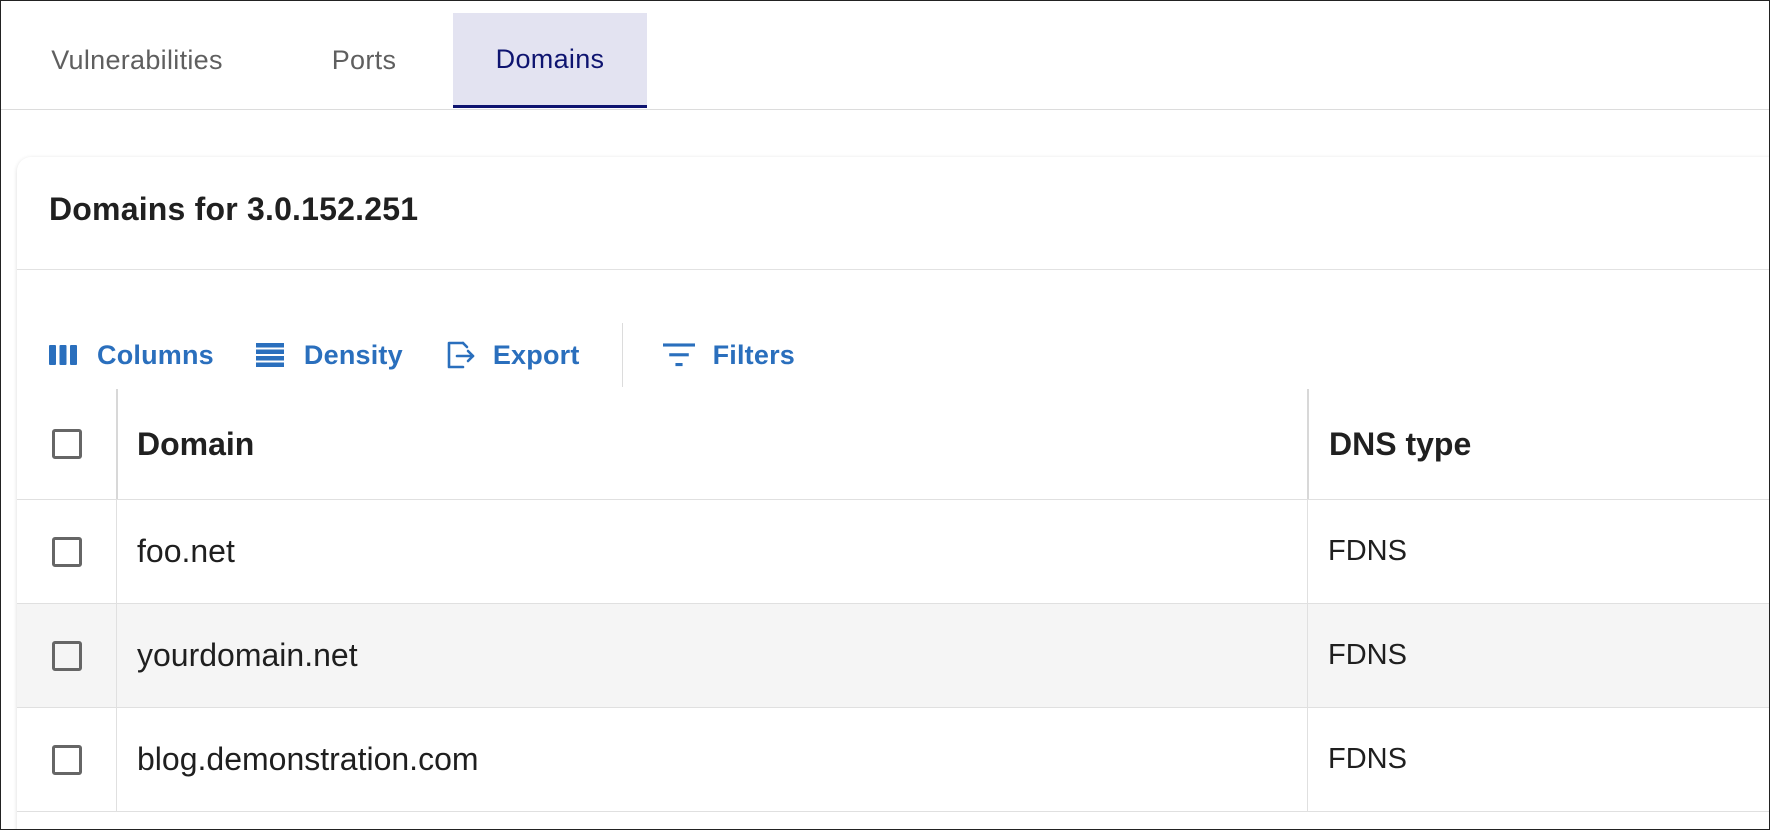 Image resolution: width=1770 pixels, height=830 pixels. I want to click on header-checkbox-cell, so click(67, 444).